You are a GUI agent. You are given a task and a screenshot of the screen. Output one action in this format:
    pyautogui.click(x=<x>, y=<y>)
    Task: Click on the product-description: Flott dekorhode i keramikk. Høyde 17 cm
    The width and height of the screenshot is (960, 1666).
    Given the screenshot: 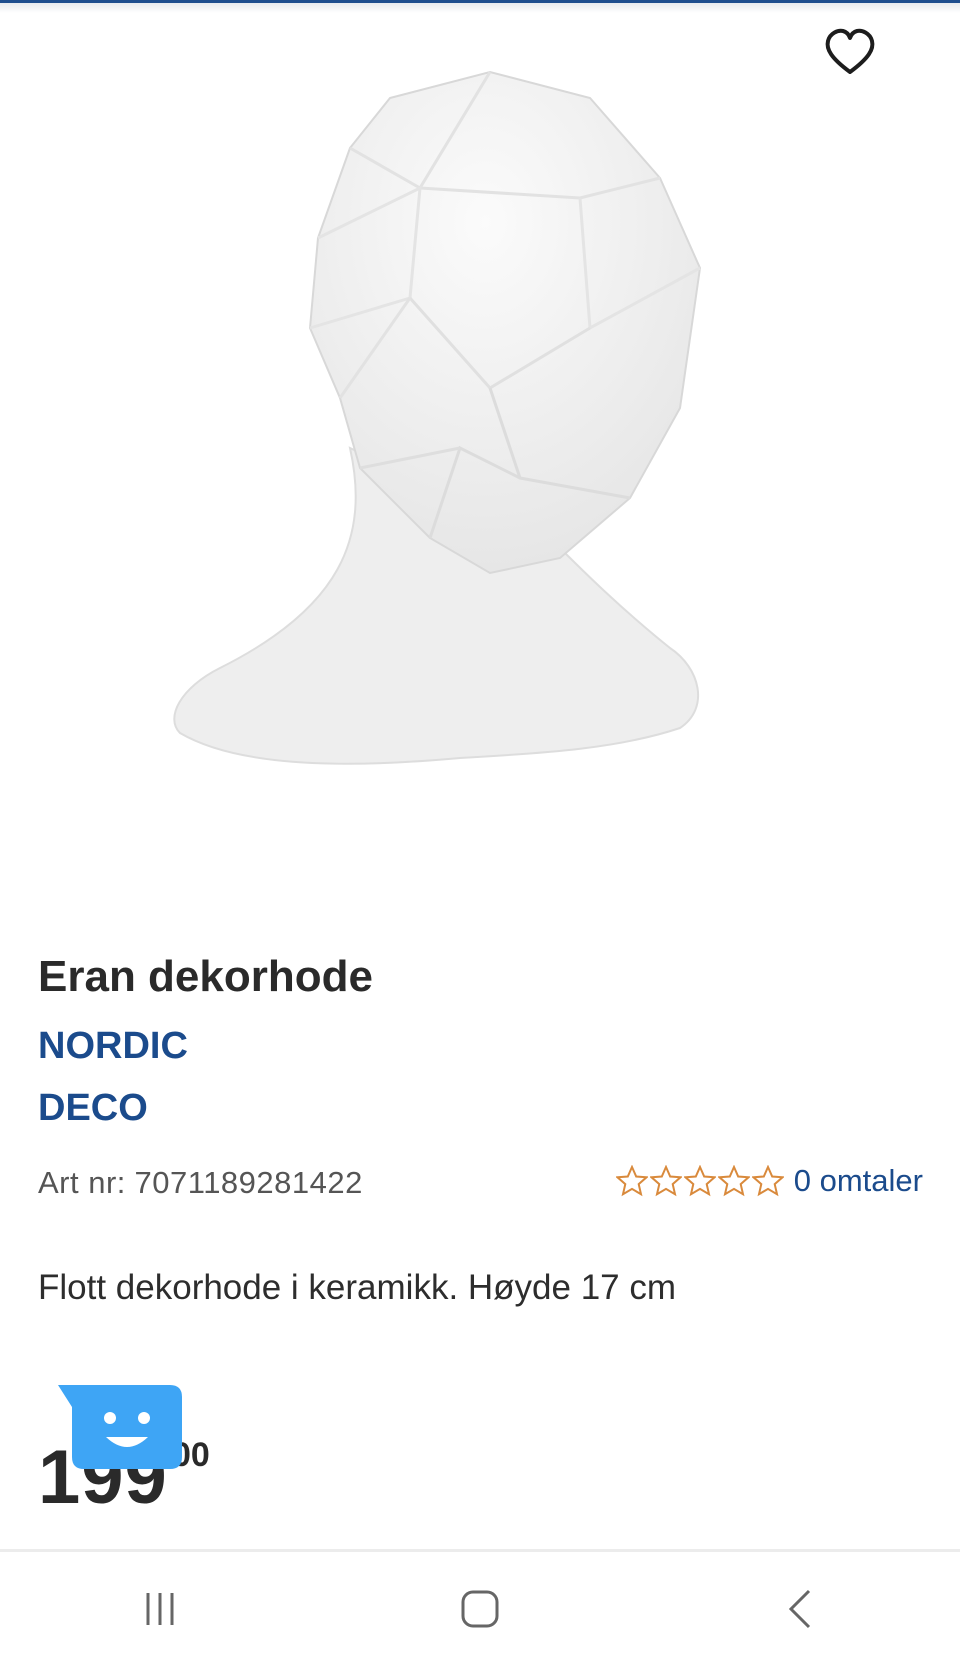 What is the action you would take?
    pyautogui.click(x=357, y=1287)
    